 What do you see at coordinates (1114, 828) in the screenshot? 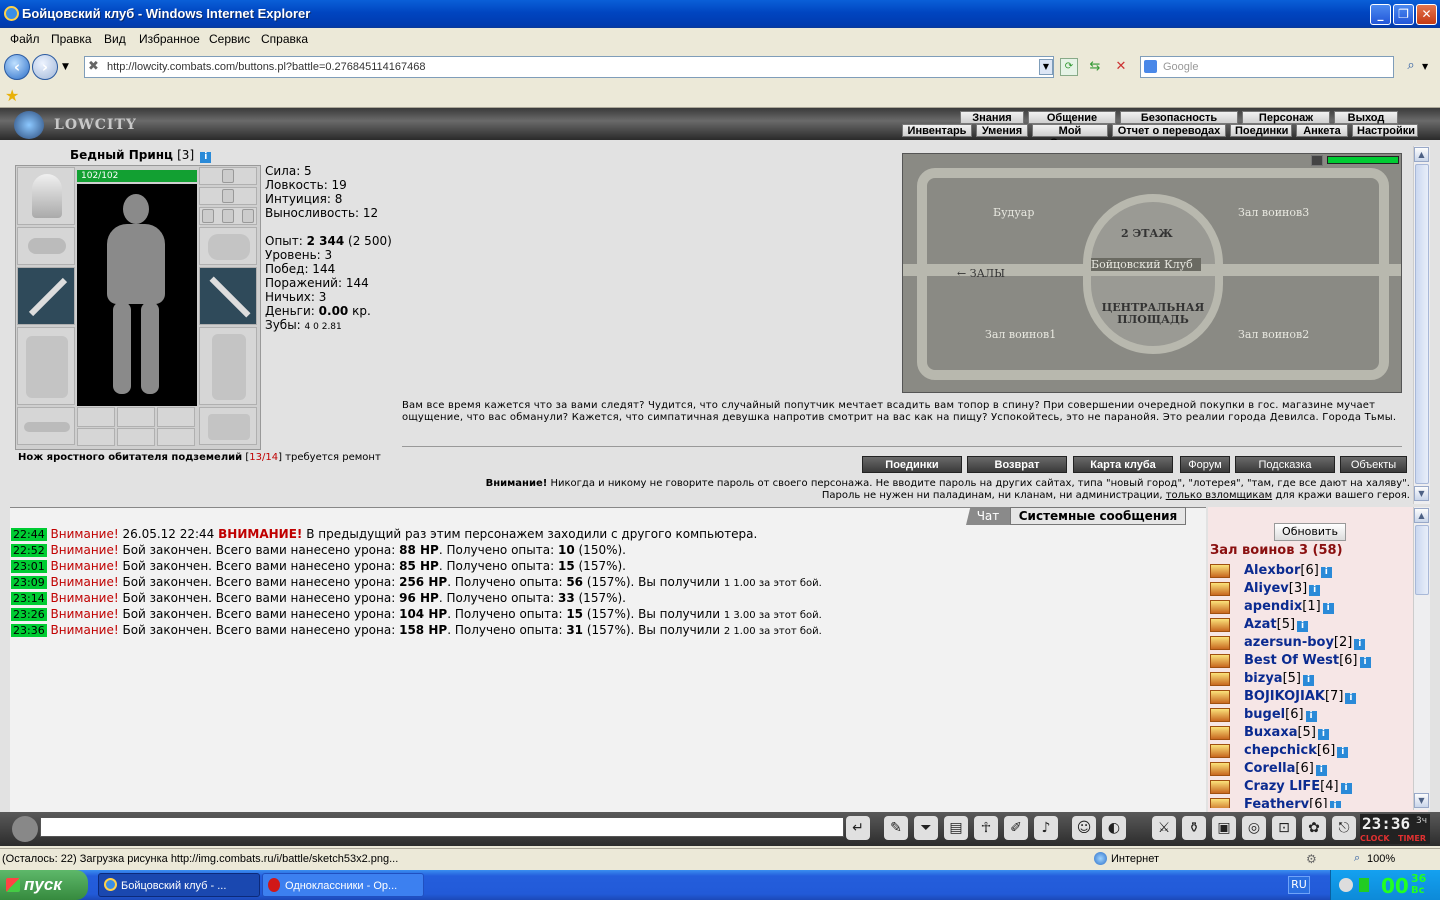
I see `mask-icon: ◐` at bounding box center [1114, 828].